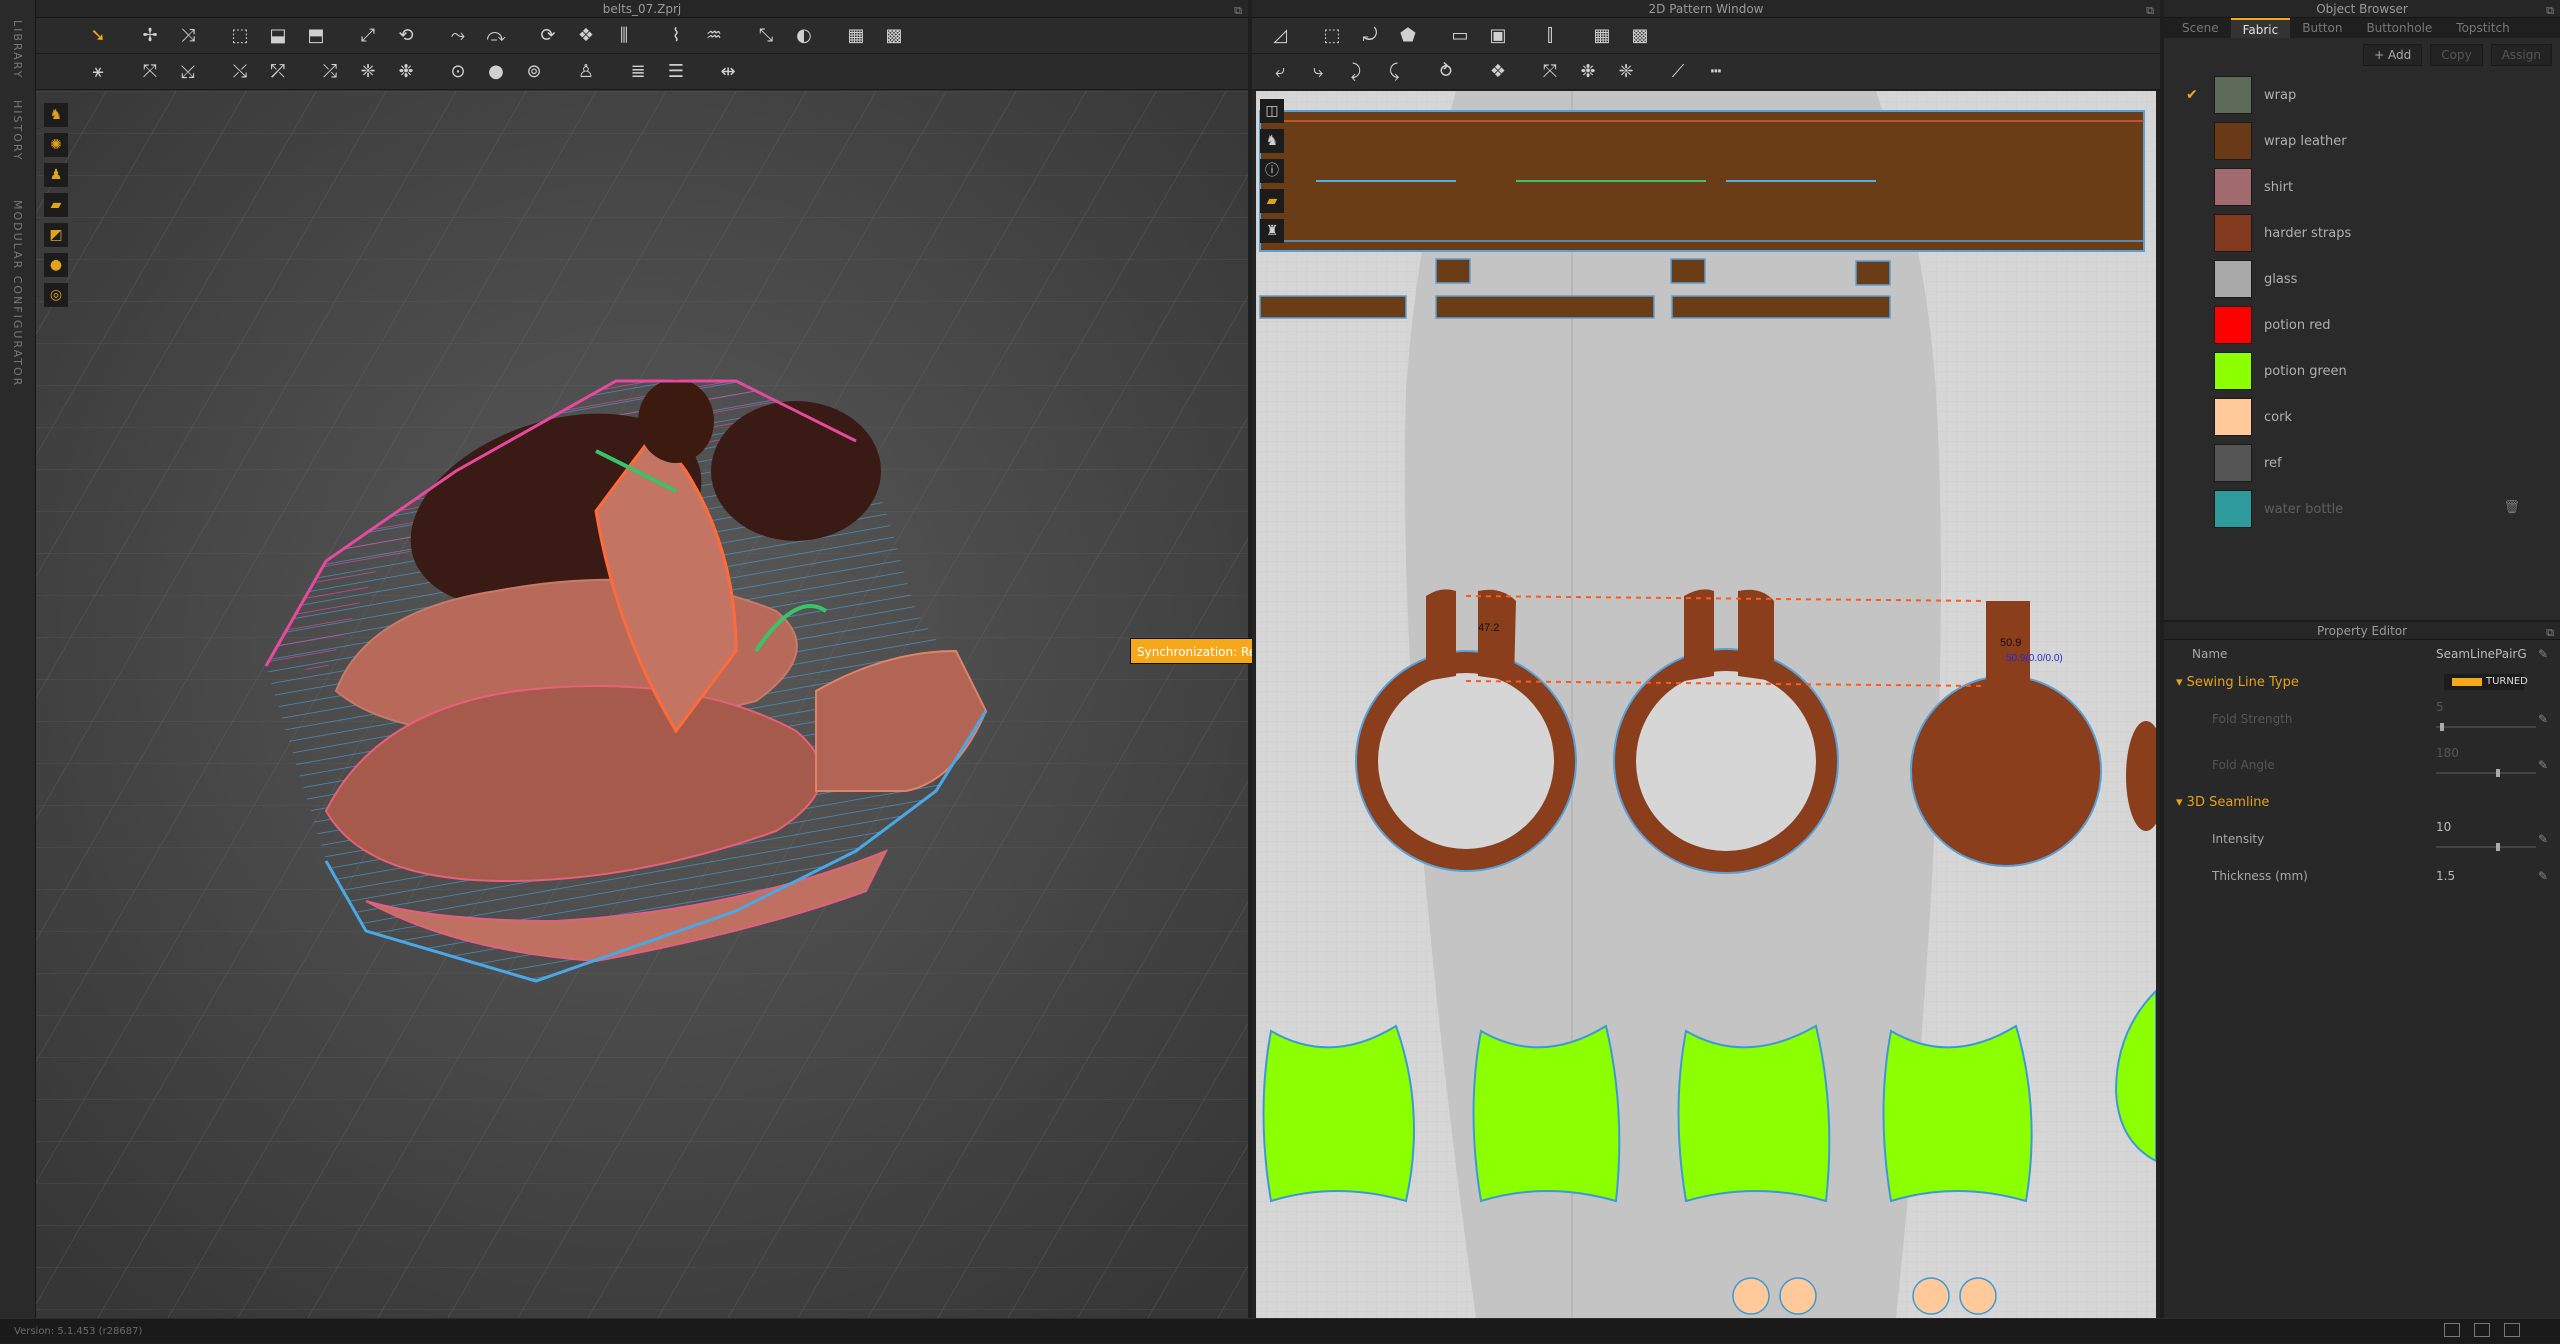 The height and width of the screenshot is (1344, 2560). I want to click on strap-tool-icon: ⟳, so click(548, 36).